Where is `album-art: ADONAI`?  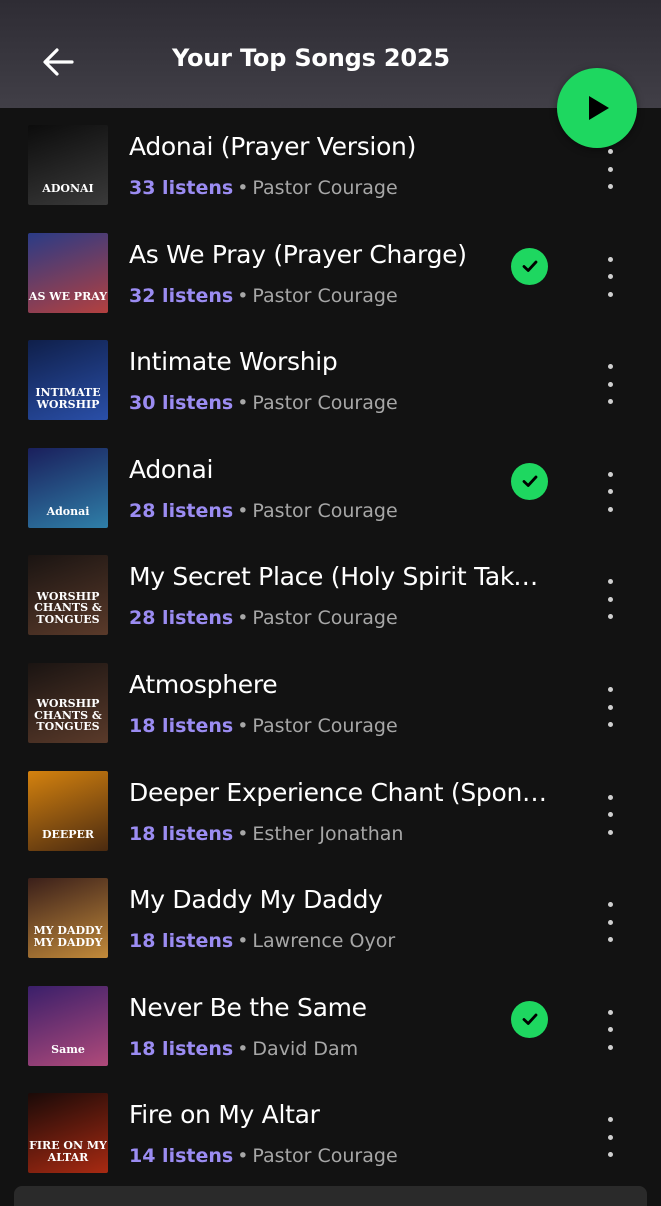 album-art: ADONAI is located at coordinates (68, 165).